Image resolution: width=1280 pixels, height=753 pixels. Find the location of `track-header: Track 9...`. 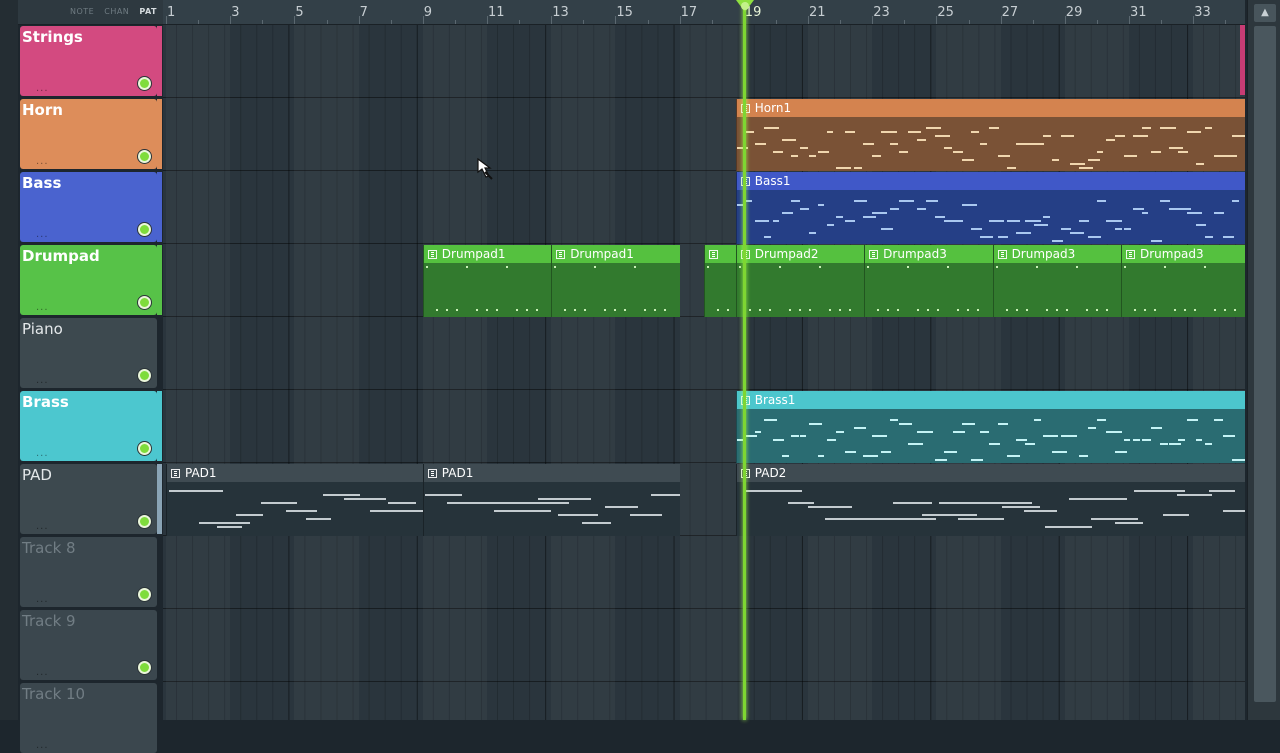

track-header: Track 9... is located at coordinates (88, 645).